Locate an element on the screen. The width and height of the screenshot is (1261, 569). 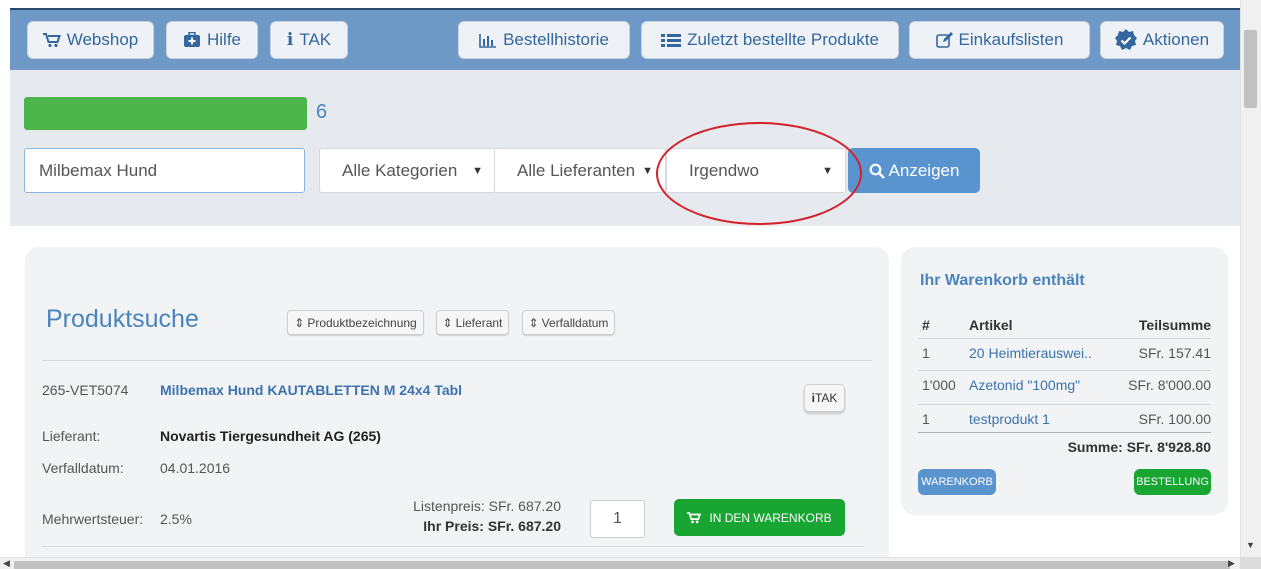
quantity-input: 1 is located at coordinates (617, 519).